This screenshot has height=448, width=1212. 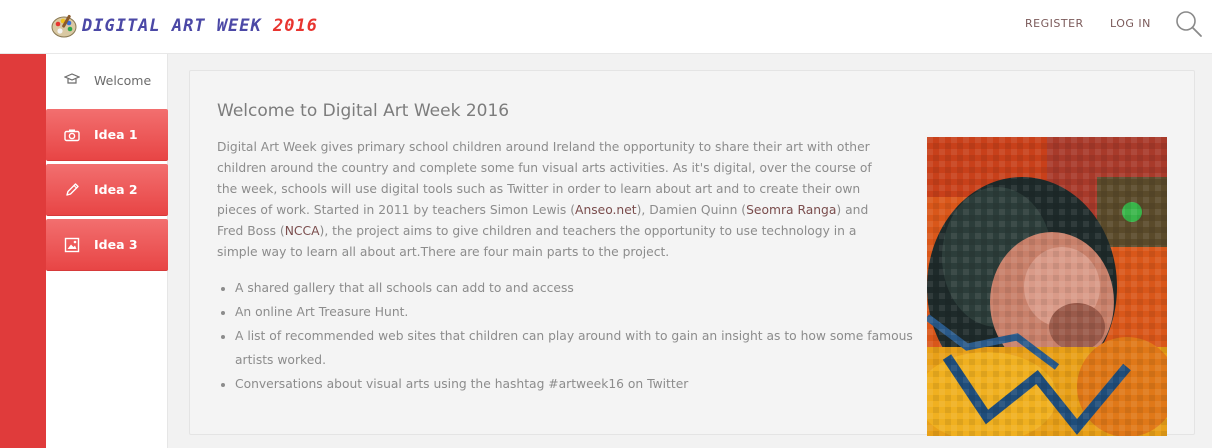 I want to click on register-link: REGISTER, so click(x=1054, y=23).